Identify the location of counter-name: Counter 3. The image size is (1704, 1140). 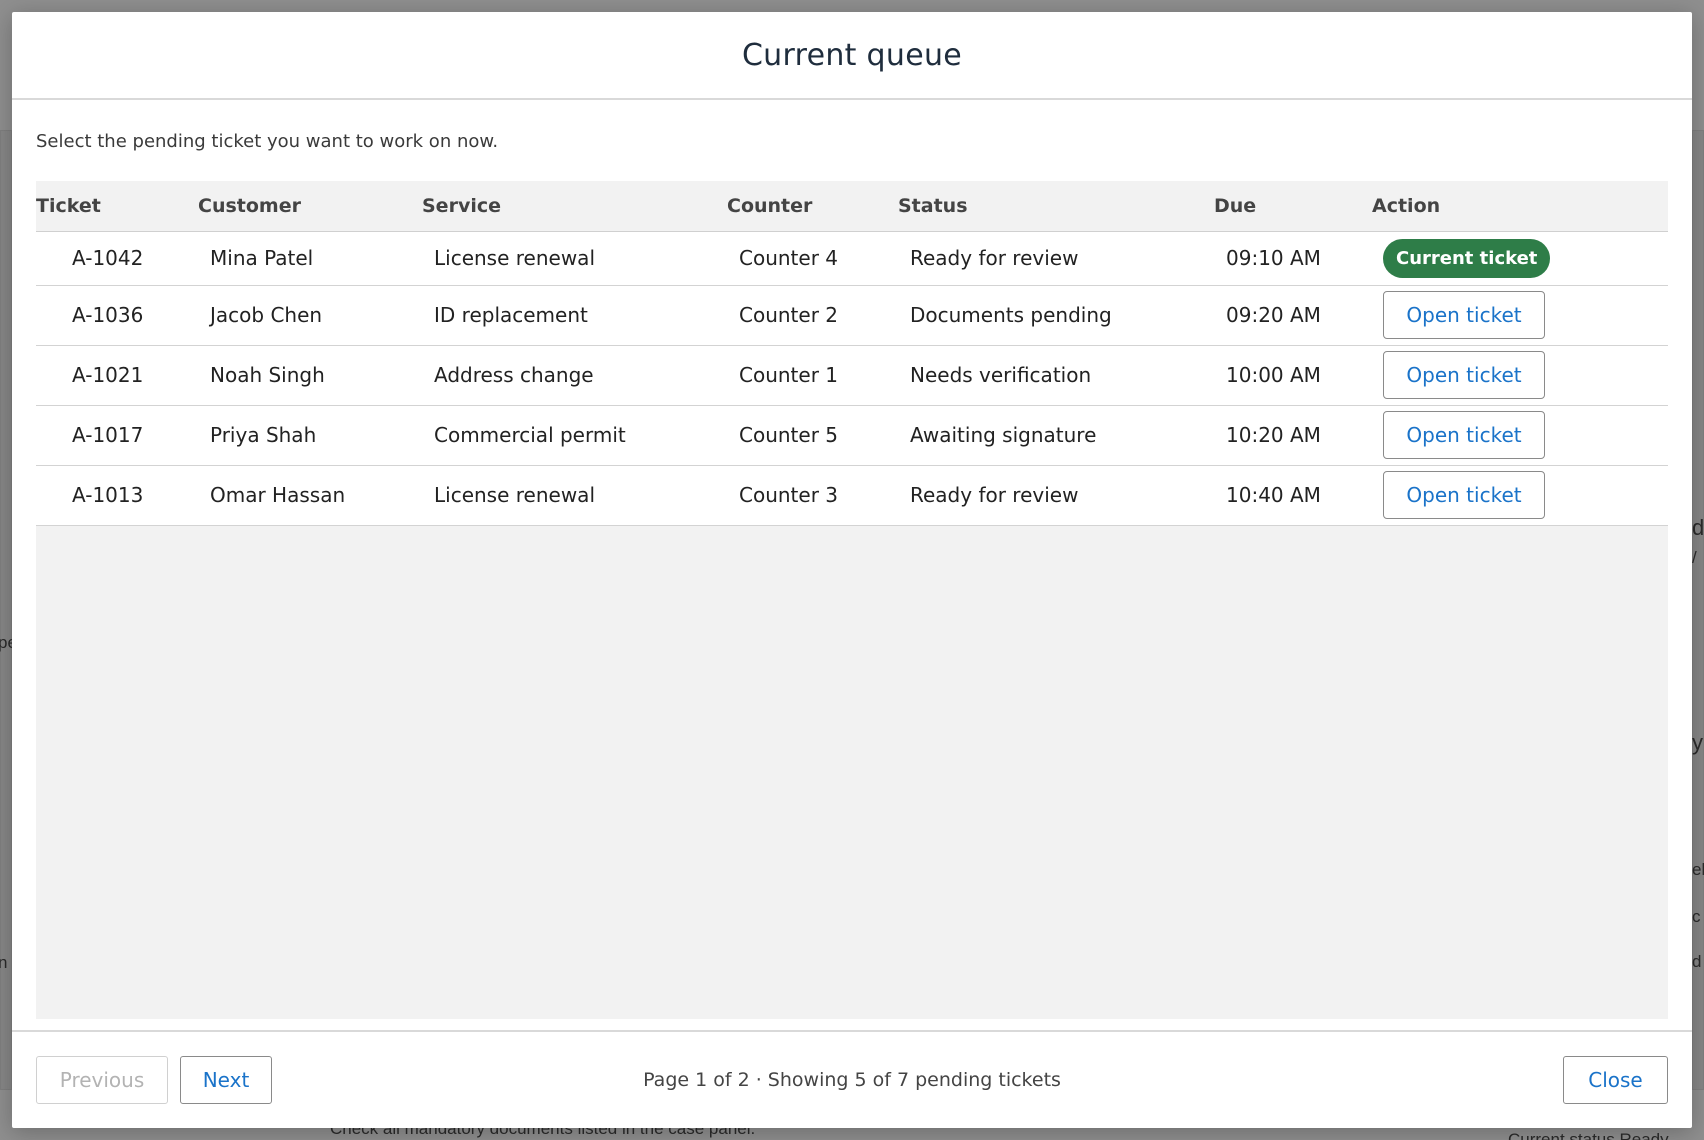
(789, 495).